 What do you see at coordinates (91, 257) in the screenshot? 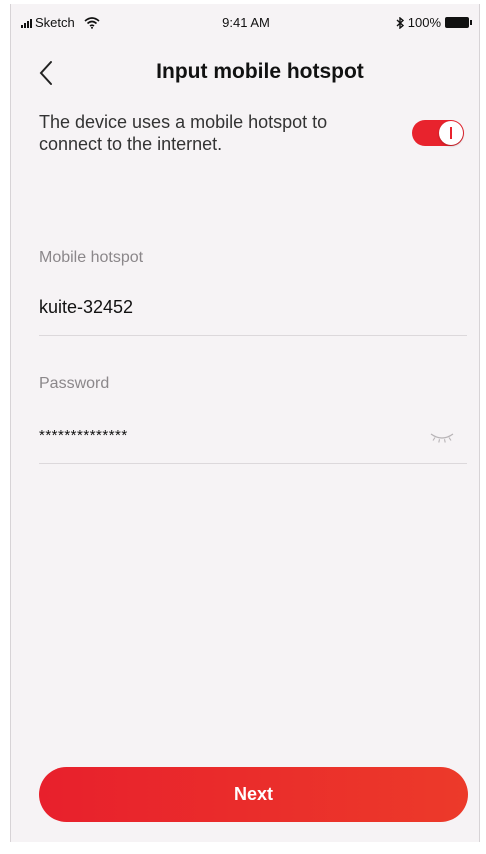
I see `hotspot-label: Mobile hotspot` at bounding box center [91, 257].